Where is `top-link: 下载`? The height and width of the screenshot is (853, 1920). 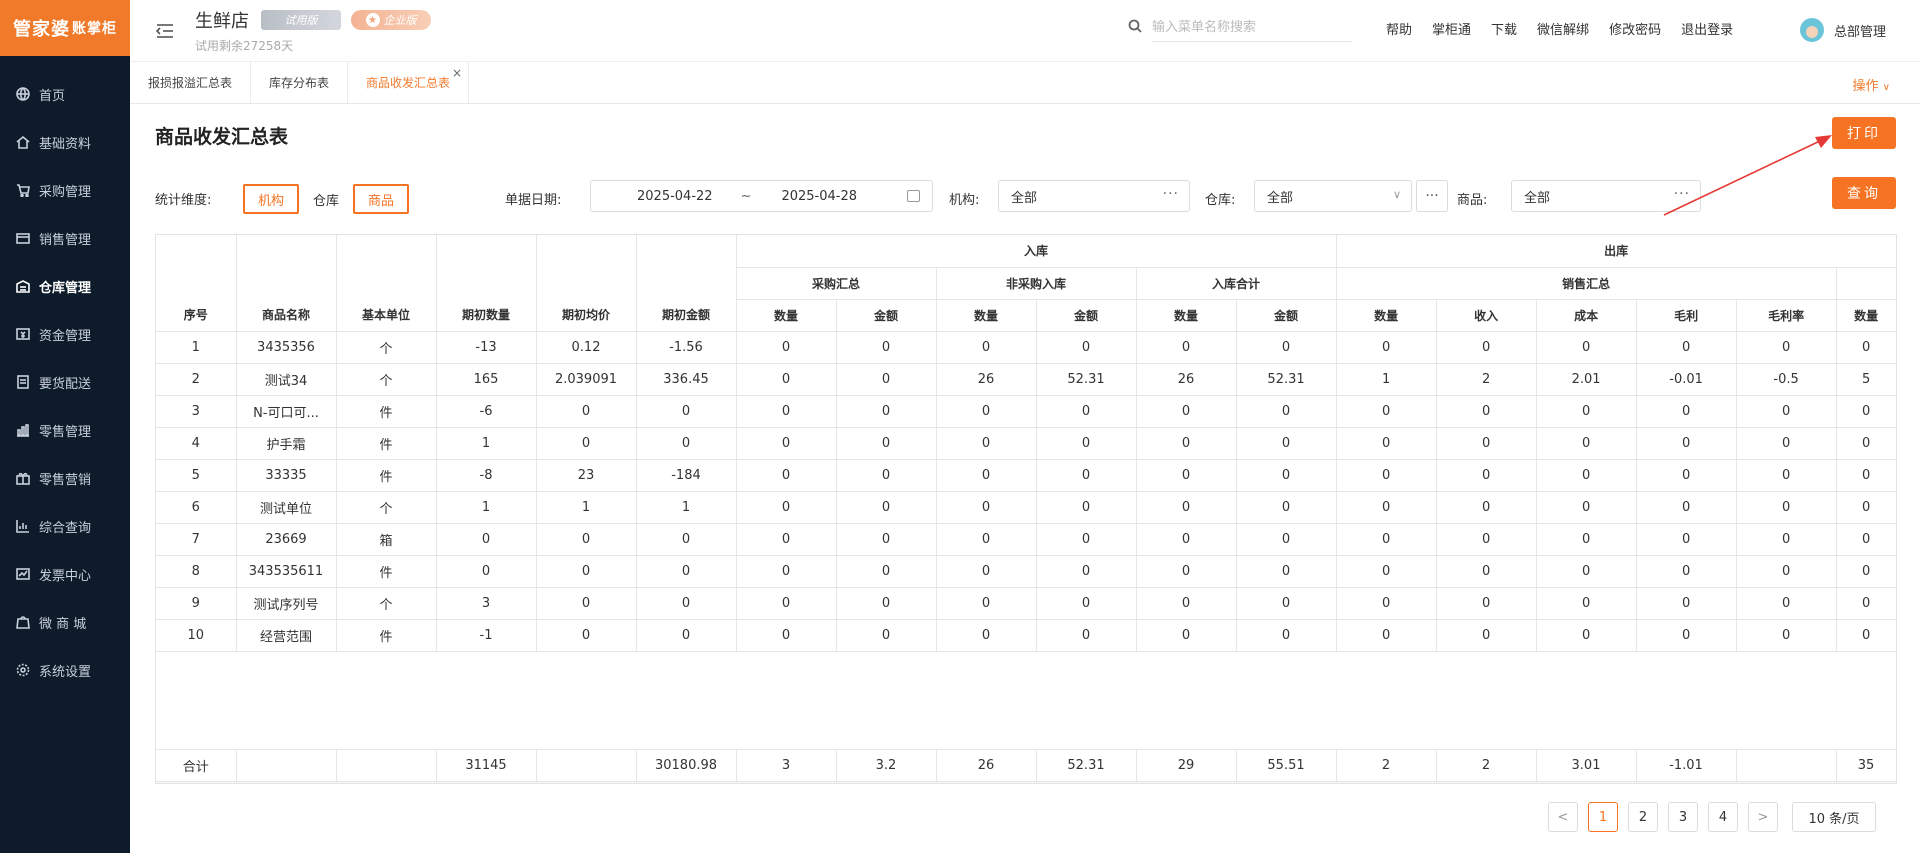
top-link: 下载 is located at coordinates (1504, 28).